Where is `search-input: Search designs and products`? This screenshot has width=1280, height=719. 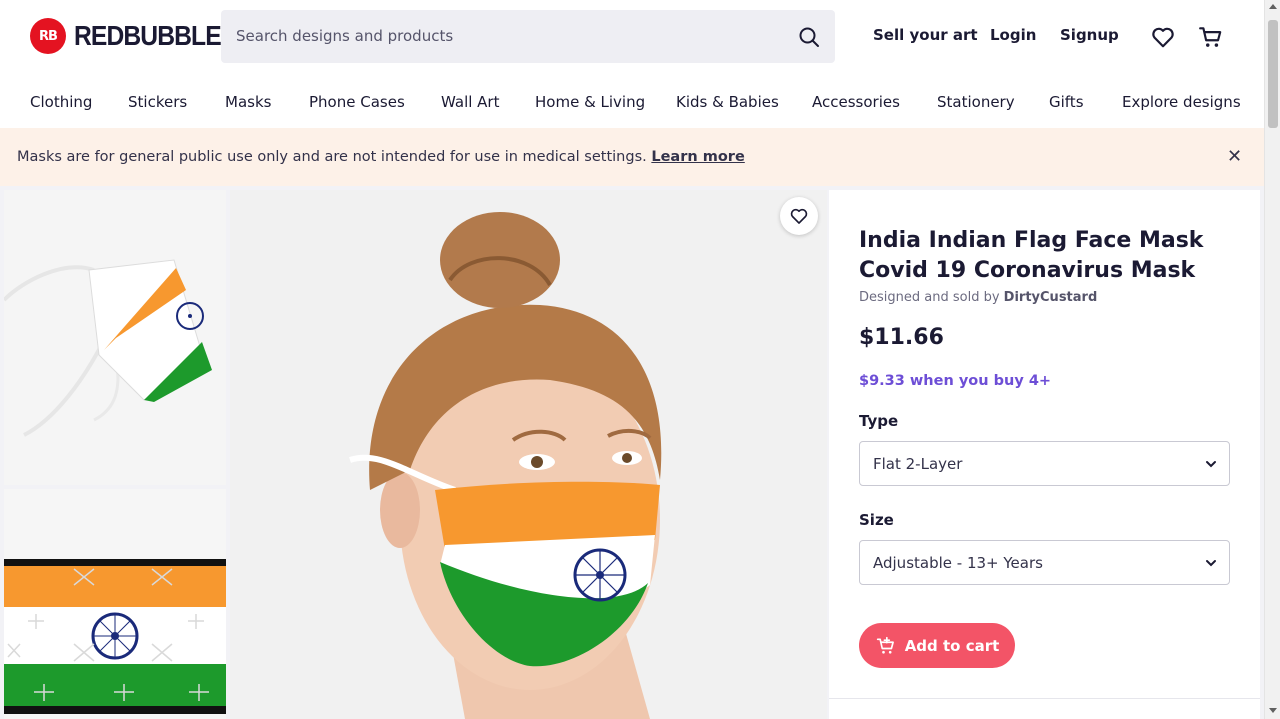 search-input: Search designs and products is located at coordinates (344, 36).